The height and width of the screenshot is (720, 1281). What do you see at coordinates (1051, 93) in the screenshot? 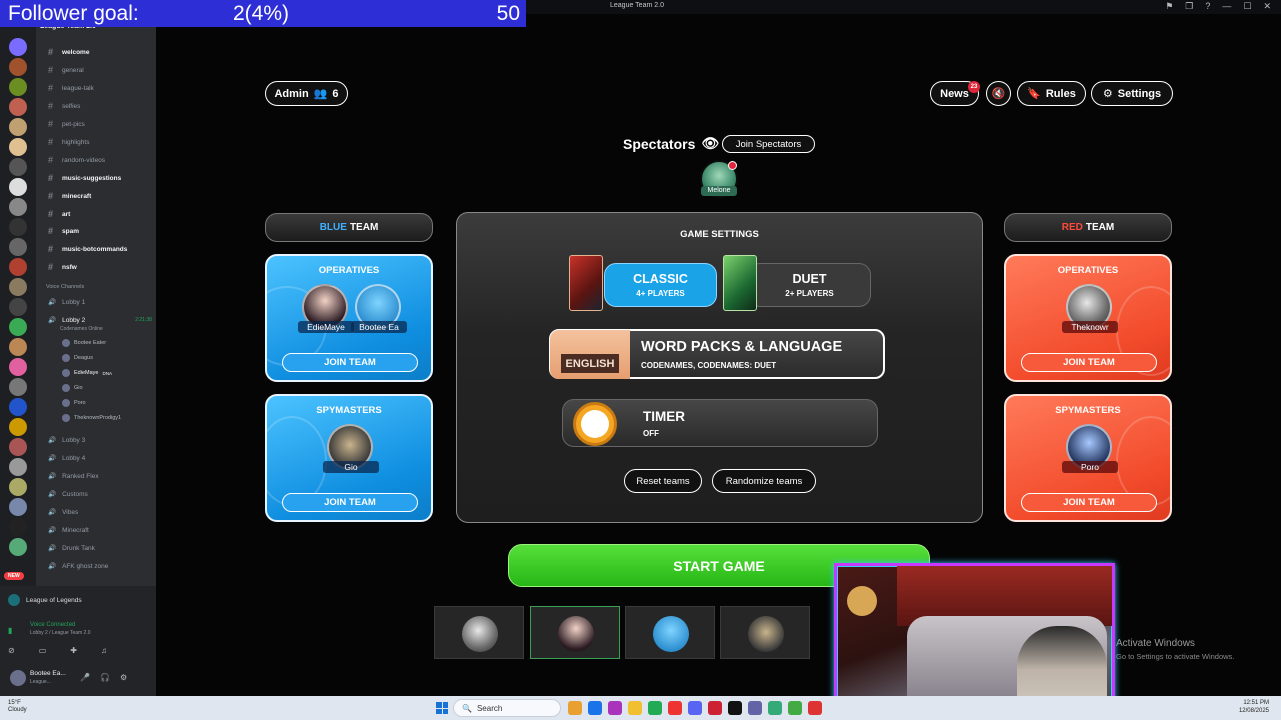
I see `rules-button: 🔖 Rules` at bounding box center [1051, 93].